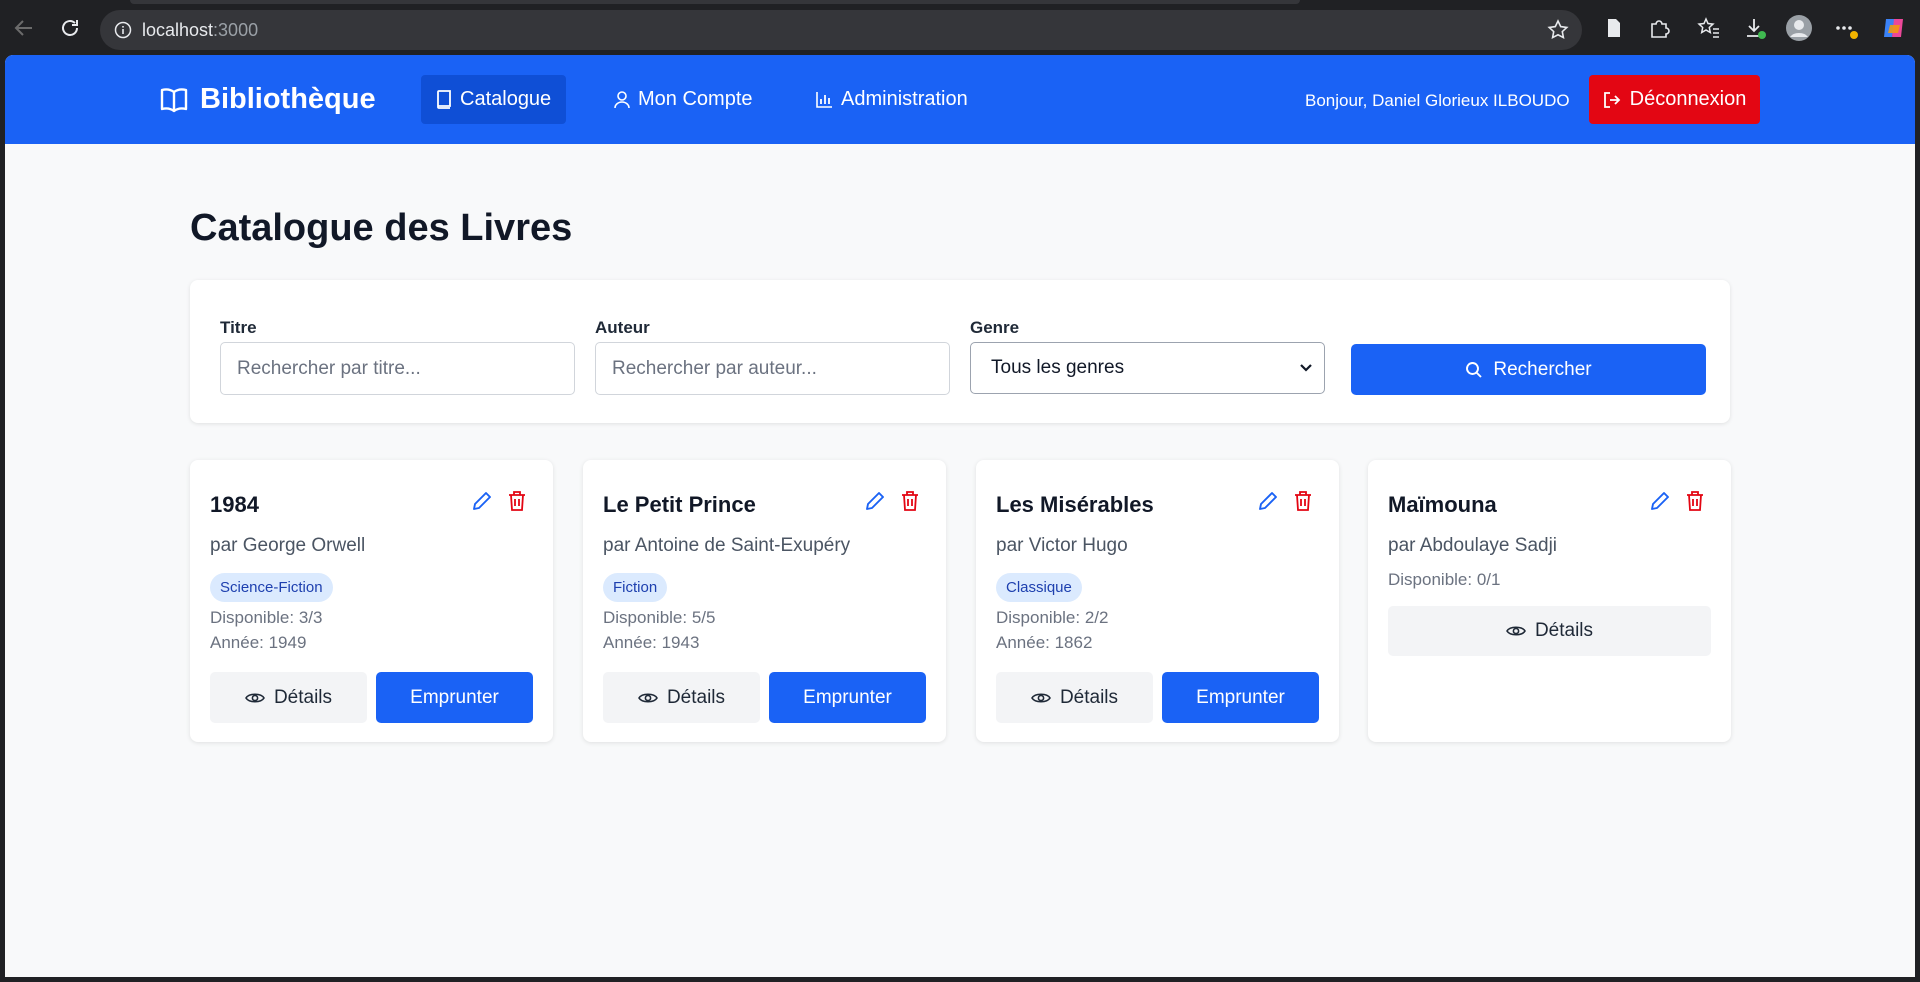  Describe the element at coordinates (1709, 28) in the screenshot. I see `favorites-icon` at that location.